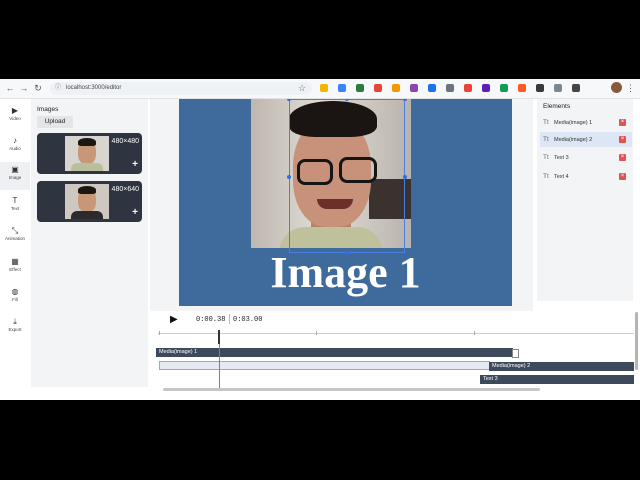  What do you see at coordinates (24, 88) in the screenshot?
I see `forward-icon: →` at bounding box center [24, 88].